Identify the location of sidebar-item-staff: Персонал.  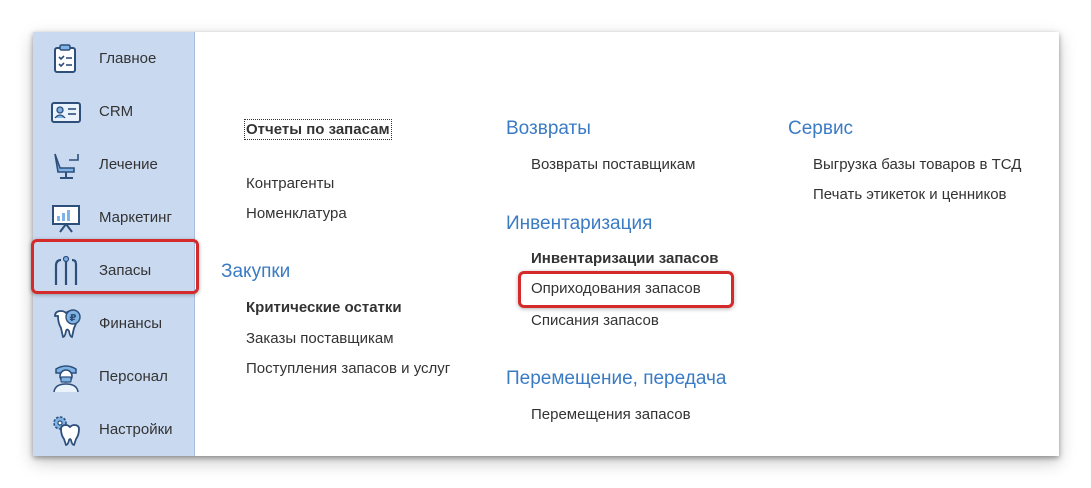
(114, 376).